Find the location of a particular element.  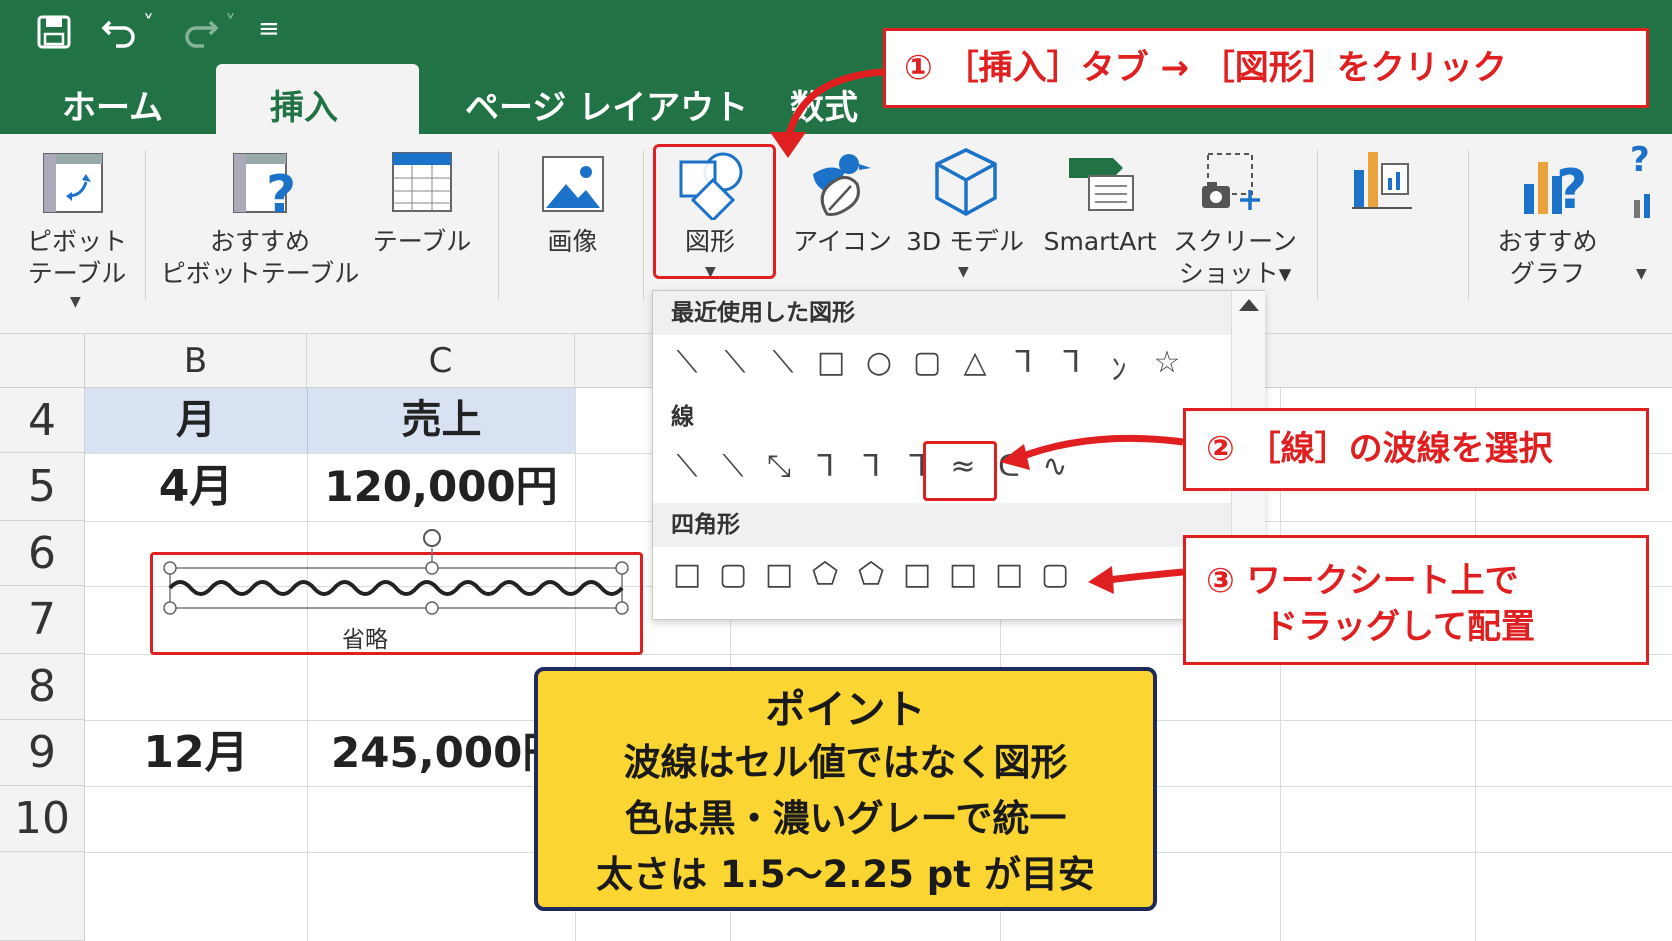

recent-shape-icon-4: □ is located at coordinates (831, 362).